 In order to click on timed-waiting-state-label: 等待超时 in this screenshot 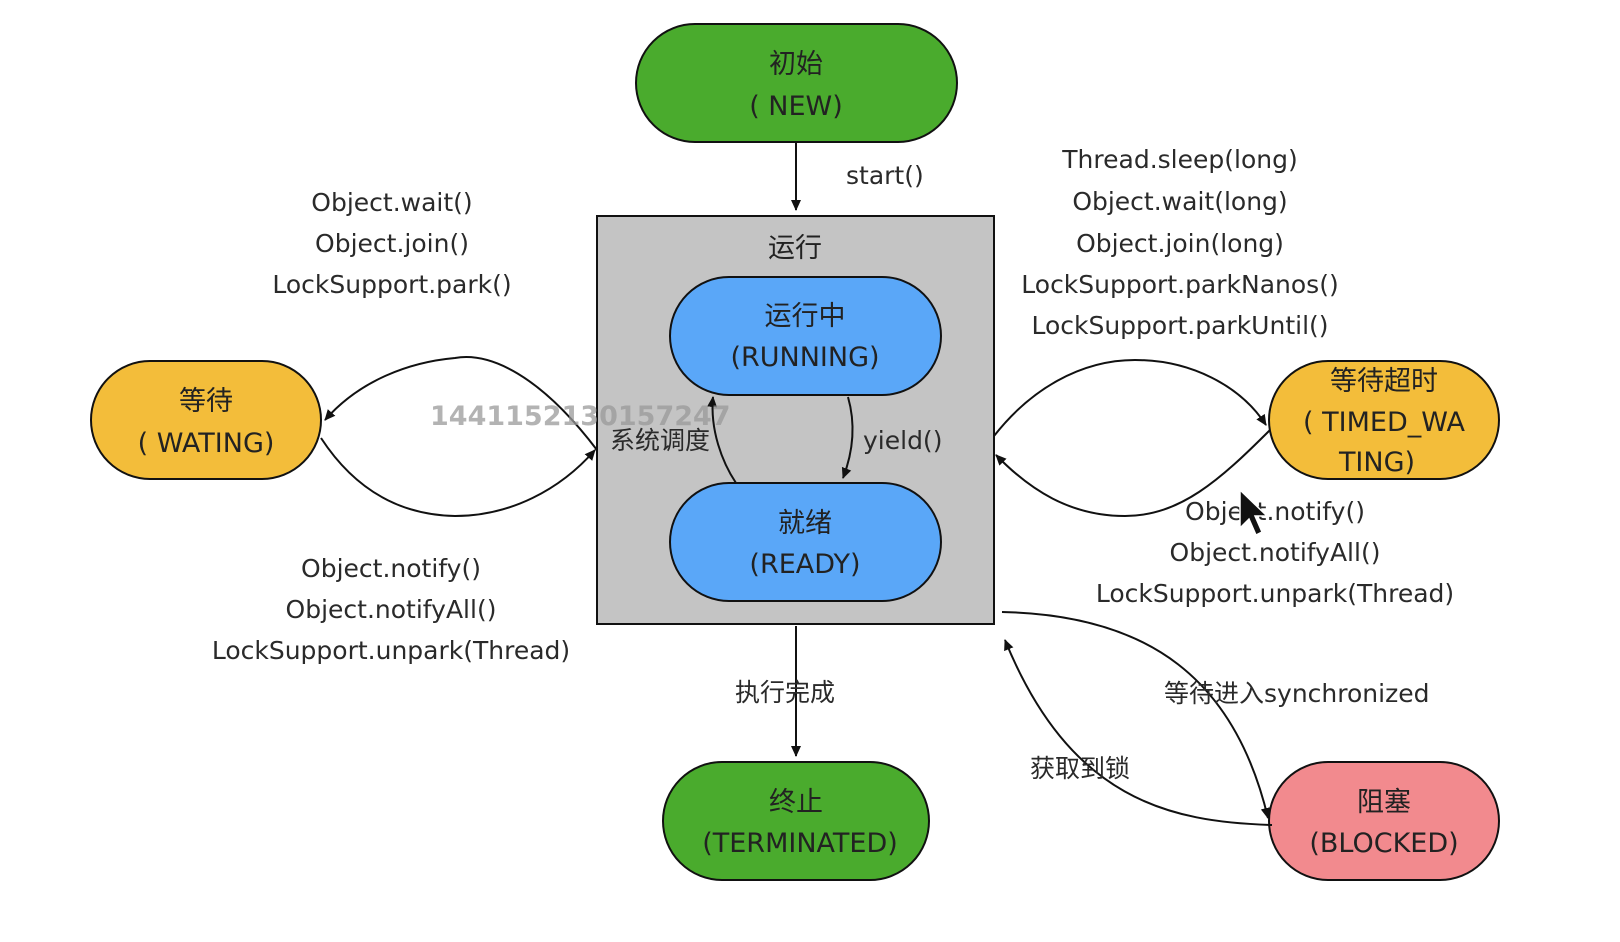, I will do `click(1384, 381)`.